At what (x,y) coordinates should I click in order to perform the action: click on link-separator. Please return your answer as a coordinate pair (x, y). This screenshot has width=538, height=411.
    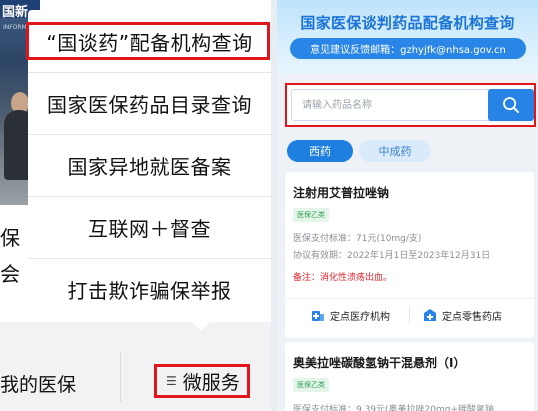
    Looking at the image, I should click on (409, 315).